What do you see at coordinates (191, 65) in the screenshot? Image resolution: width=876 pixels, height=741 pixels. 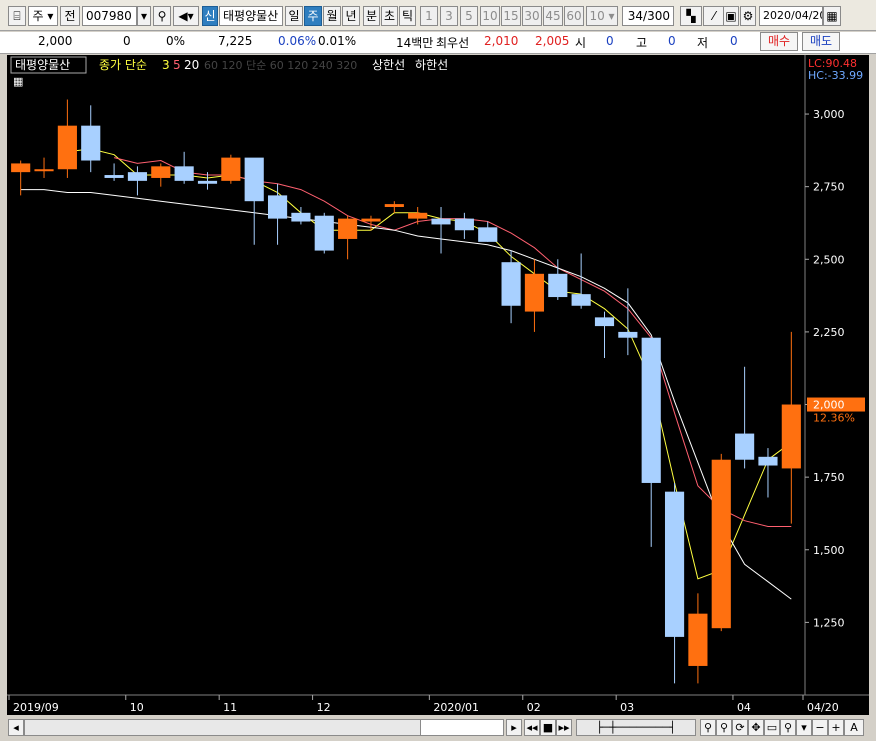 I see `legend-ma20: 20` at bounding box center [191, 65].